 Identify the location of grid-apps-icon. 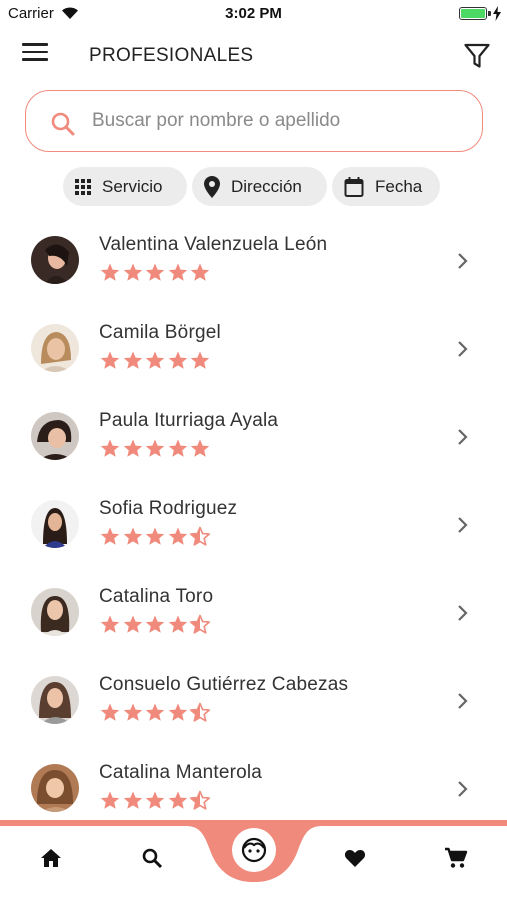
(83, 186).